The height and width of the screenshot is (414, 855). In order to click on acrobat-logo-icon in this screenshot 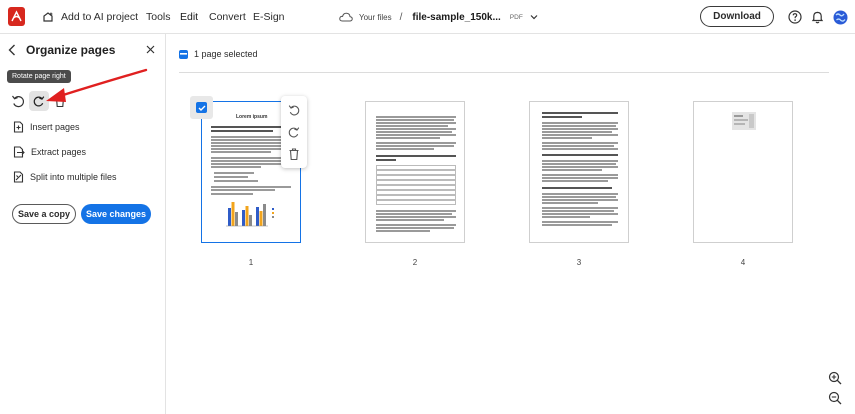, I will do `click(16, 16)`.